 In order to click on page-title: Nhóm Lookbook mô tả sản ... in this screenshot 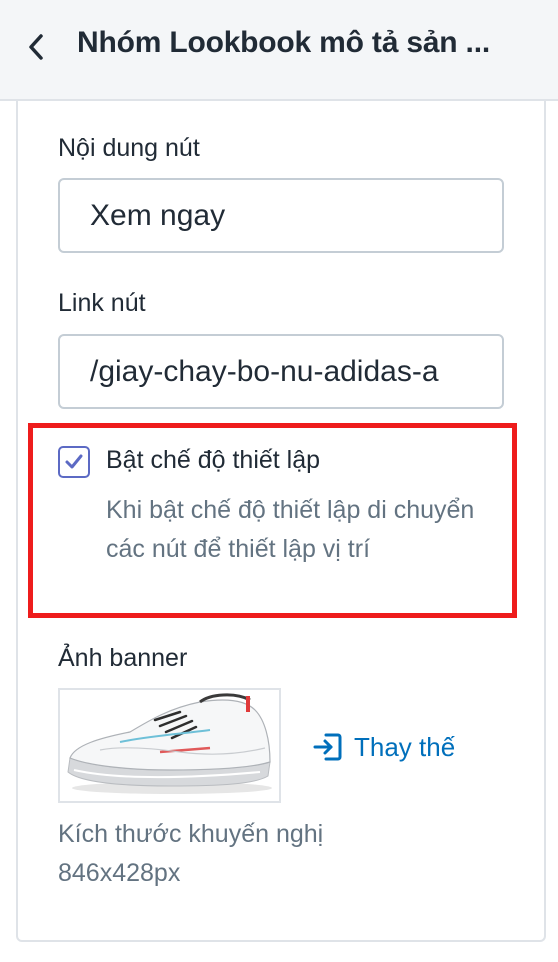, I will do `click(283, 42)`.